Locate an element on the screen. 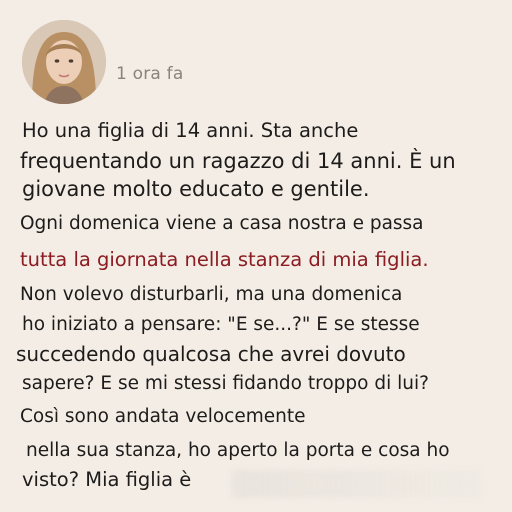 The width and height of the screenshot is (512, 512). story-line-1: Ho una figlia di 14 anni. Sta anche is located at coordinates (190, 130).